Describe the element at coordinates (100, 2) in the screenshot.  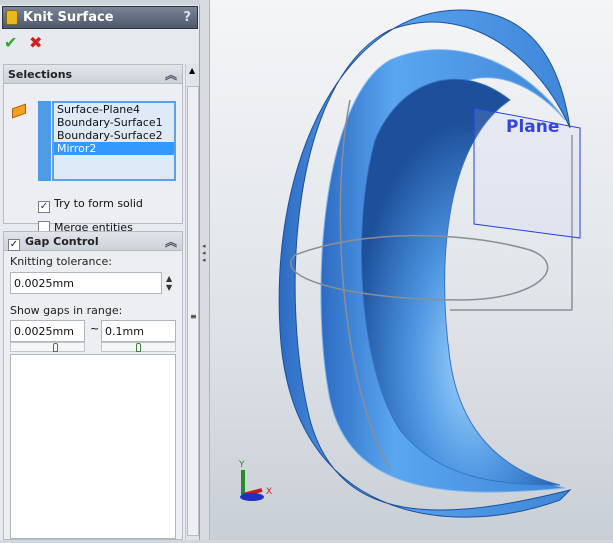
I see `manager-tabs` at that location.